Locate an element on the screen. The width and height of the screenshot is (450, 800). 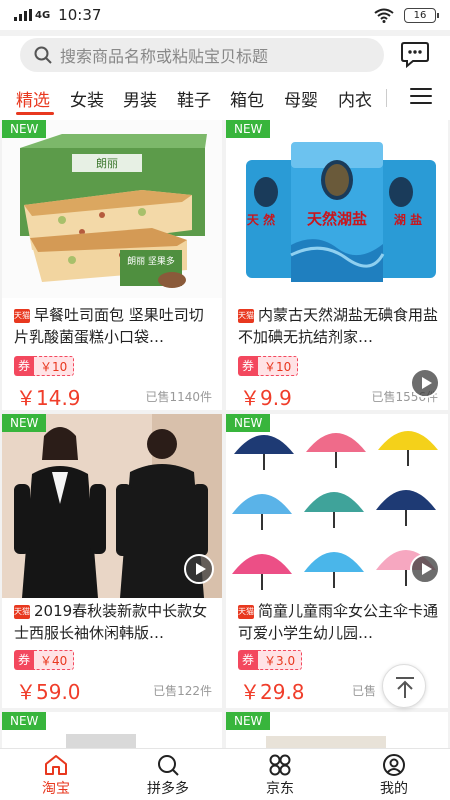
battery-level: 16 is located at coordinates (420, 15).